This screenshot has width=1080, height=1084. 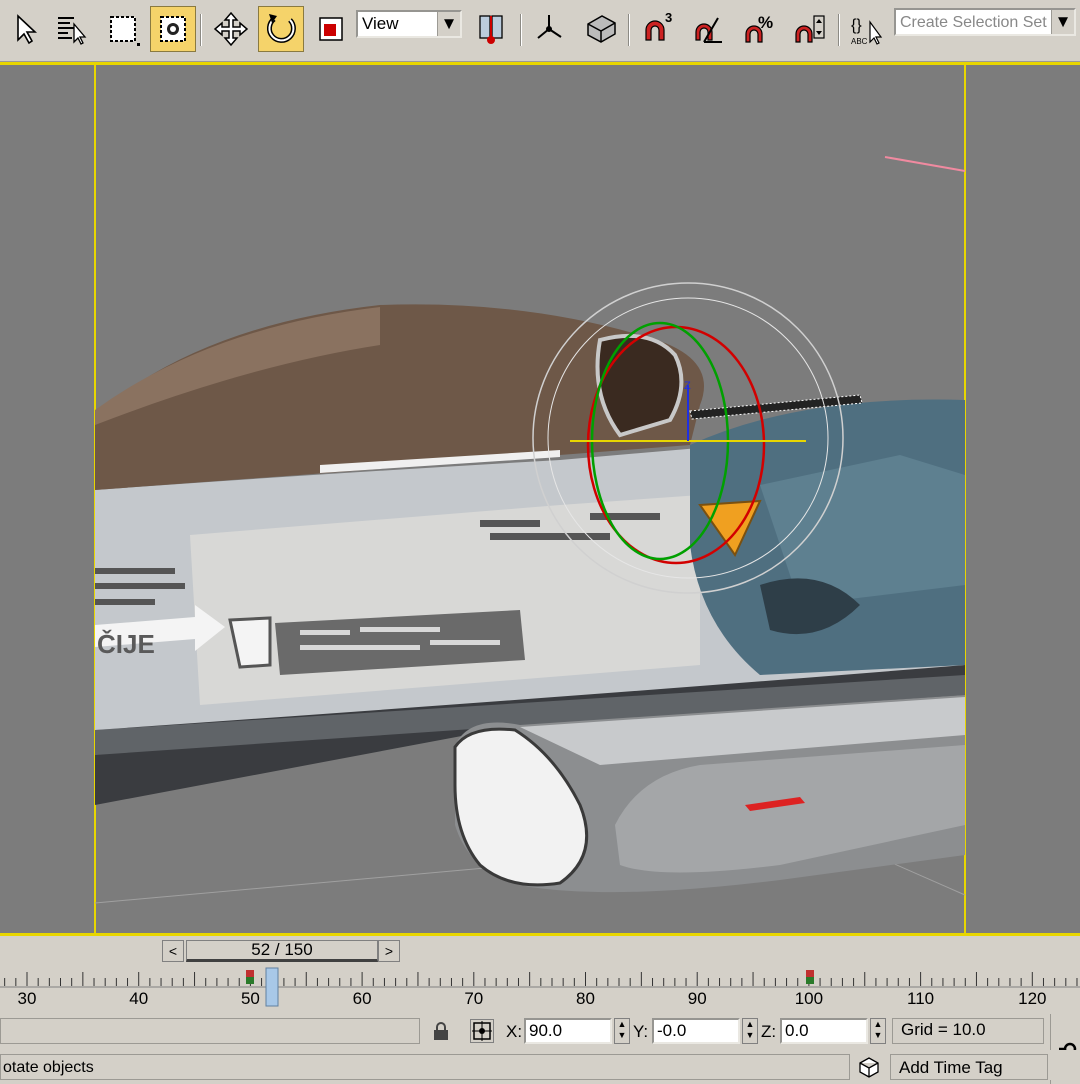 What do you see at coordinates (797, 1030) in the screenshot?
I see `z-value: 0.0` at bounding box center [797, 1030].